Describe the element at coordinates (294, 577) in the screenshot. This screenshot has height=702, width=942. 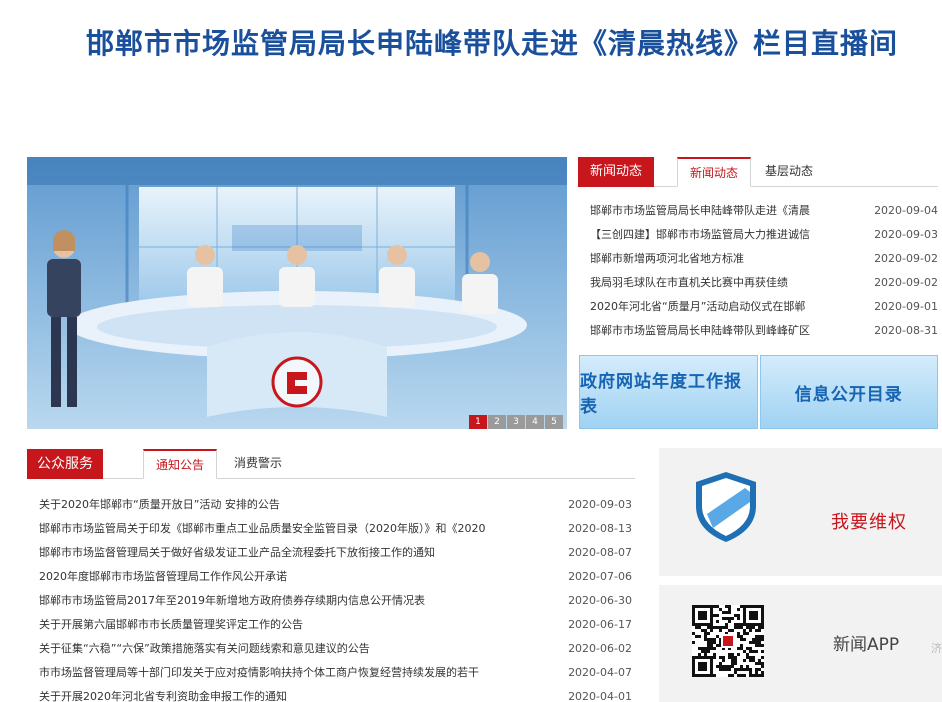
I see `notice-list-item-title: 2020年度邯郸市市场监督管理局工作作风公开承诺` at that location.